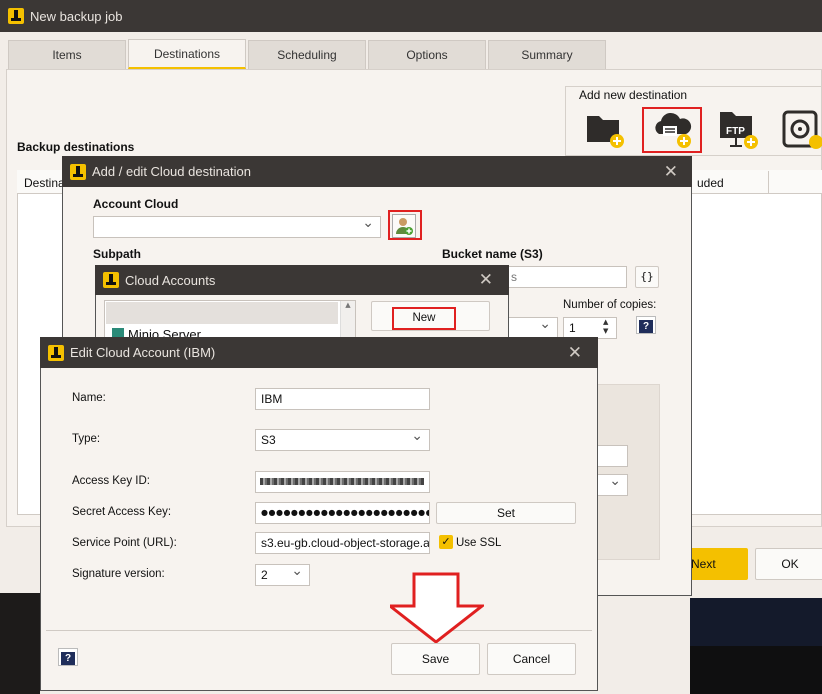  What do you see at coordinates (605, 327) in the screenshot?
I see `spinner-arrows-icon: ▲ ▼` at bounding box center [605, 327].